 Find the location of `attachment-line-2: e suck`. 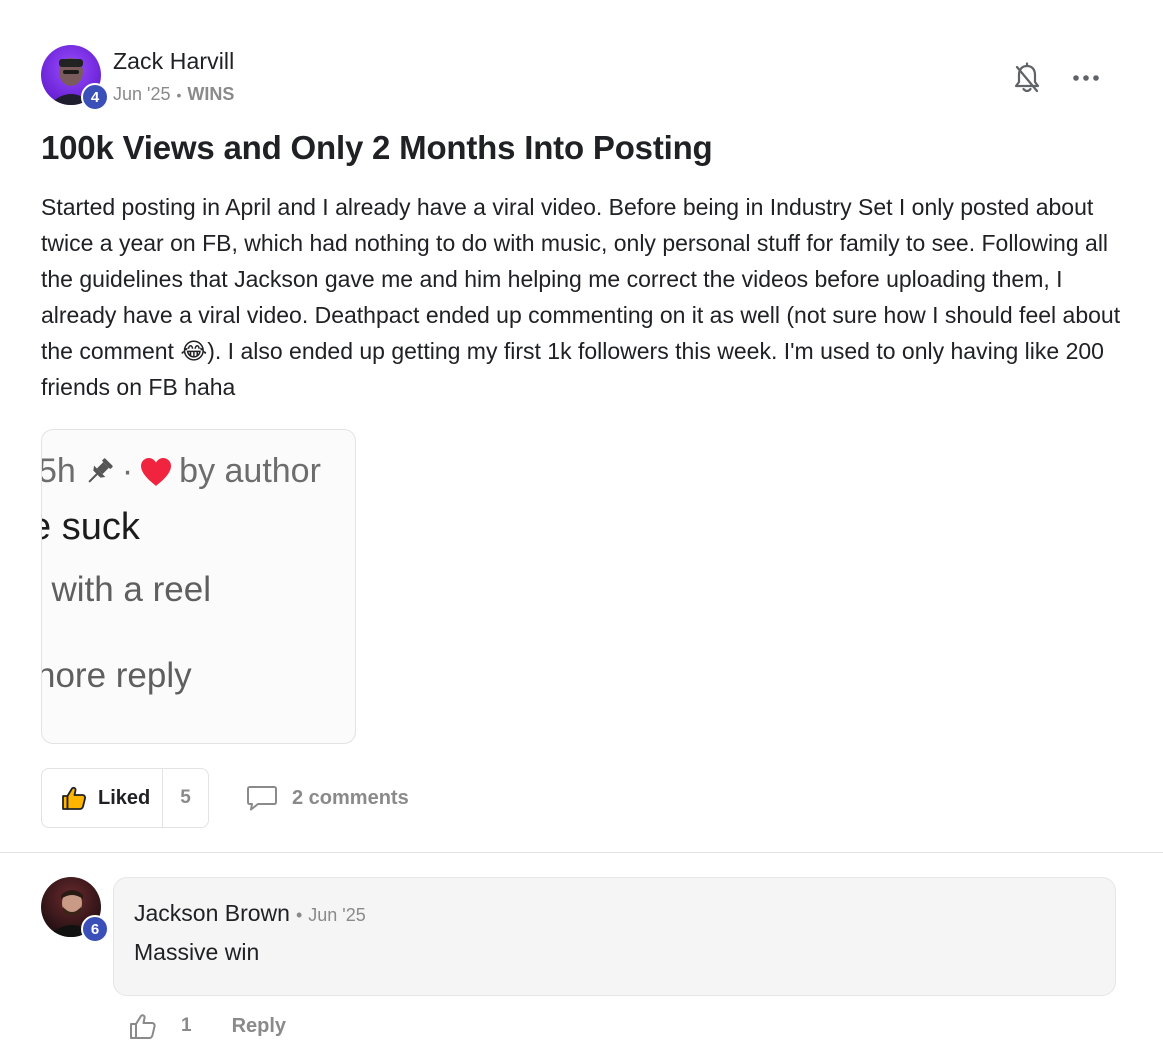

attachment-line-2: e suck is located at coordinates (91, 527).